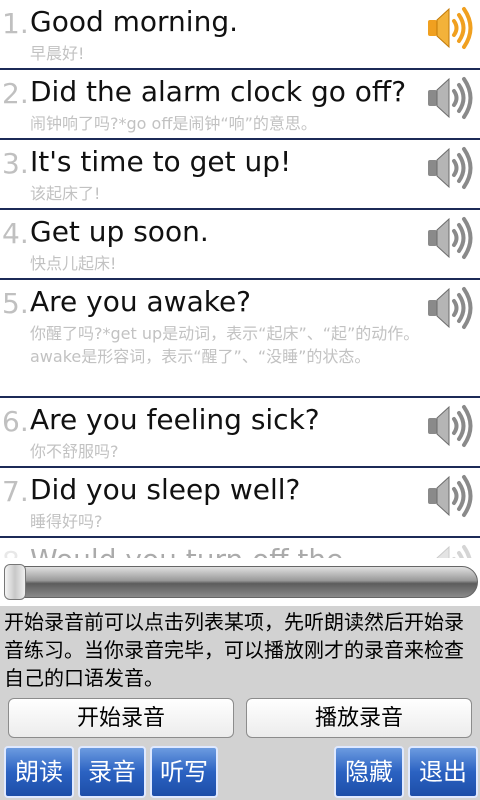 This screenshot has height=800, width=480. What do you see at coordinates (15, 23) in the screenshot?
I see `phrase-number: 1.` at bounding box center [15, 23].